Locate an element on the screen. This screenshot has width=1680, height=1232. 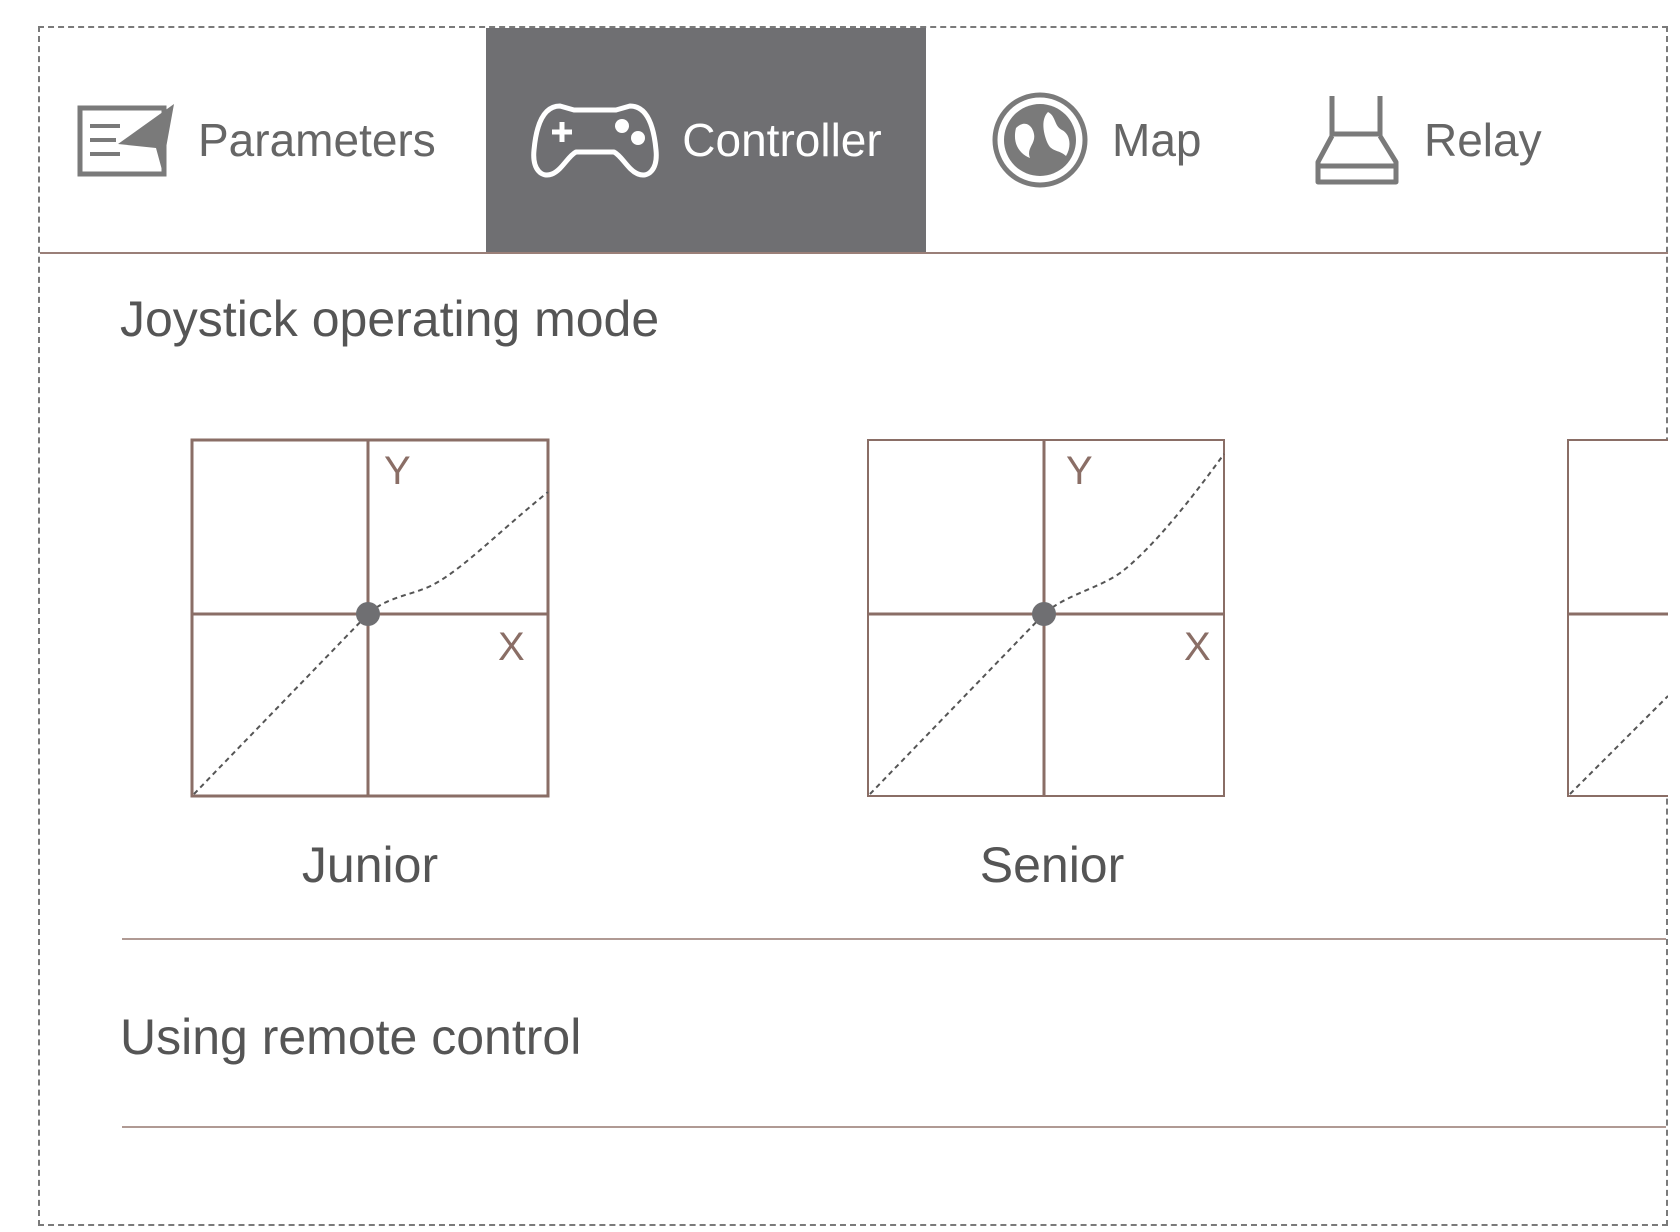
tab-relay: Relay is located at coordinates (1462, 140).